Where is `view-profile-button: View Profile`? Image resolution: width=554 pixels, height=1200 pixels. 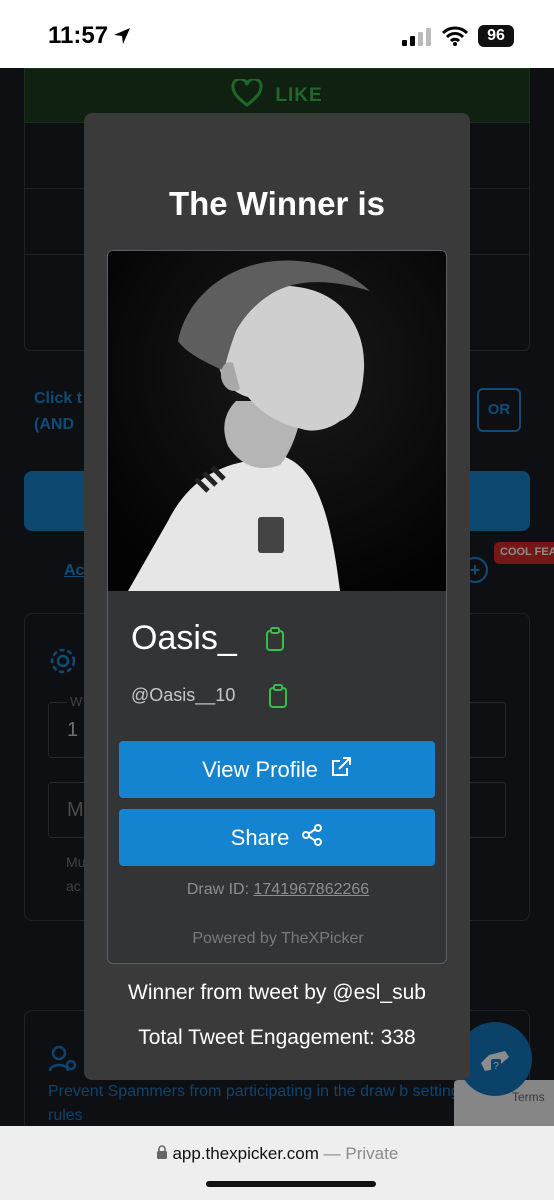 view-profile-button: View Profile is located at coordinates (277, 769).